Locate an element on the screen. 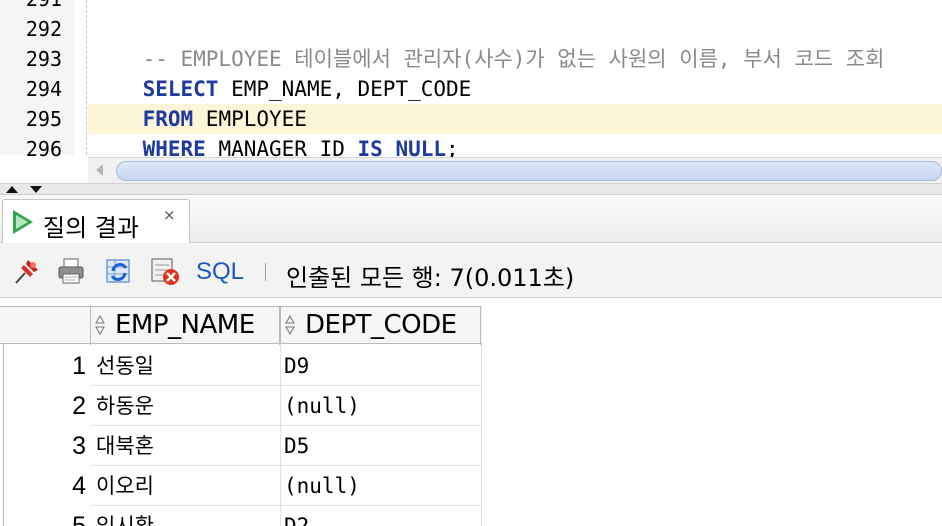  column-header-label: DEPT_CODE is located at coordinates (381, 325).